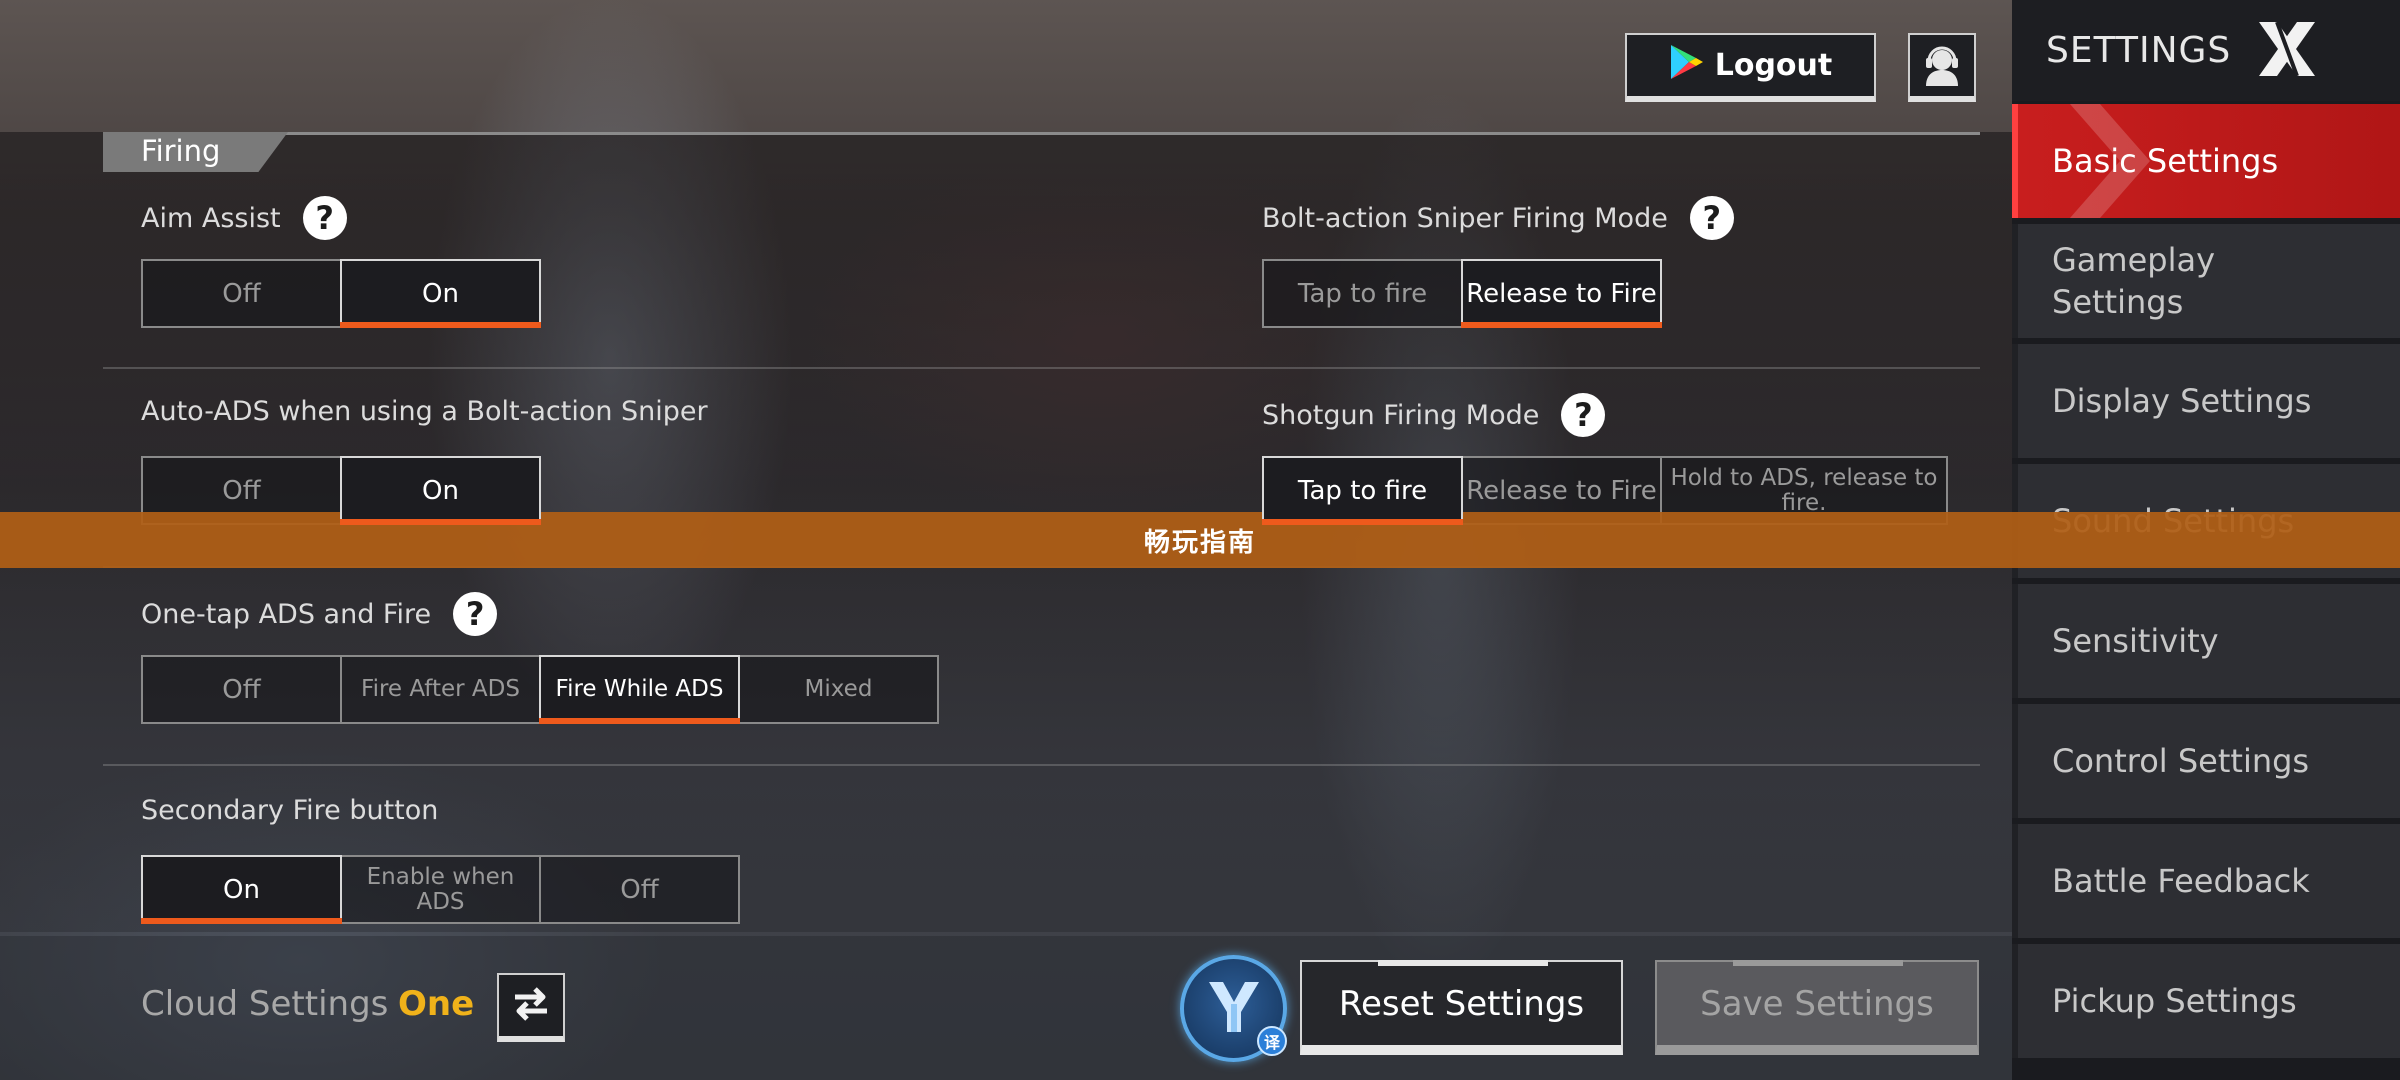  Describe the element at coordinates (2165, 161) in the screenshot. I see `sidebar-item-label: Basic Settings` at that location.